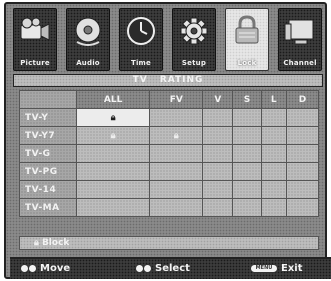 The height and width of the screenshot is (281, 331). I want to click on table-row: TV-Y7 🔒︎ 🔒︎, so click(169, 135).